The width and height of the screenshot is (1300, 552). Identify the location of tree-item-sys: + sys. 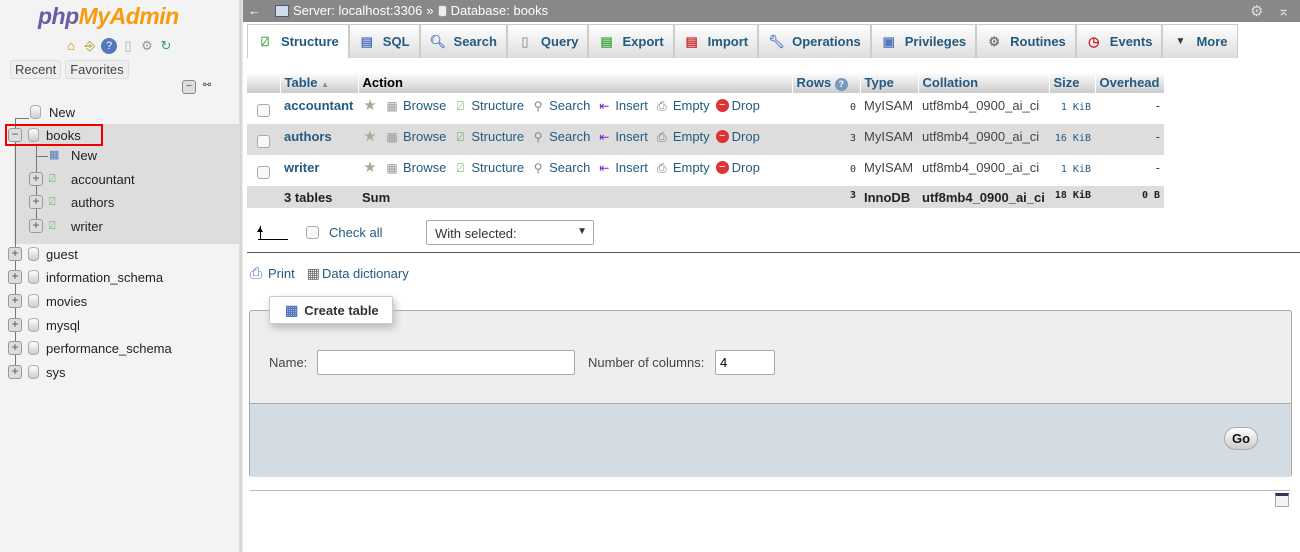
(37, 372).